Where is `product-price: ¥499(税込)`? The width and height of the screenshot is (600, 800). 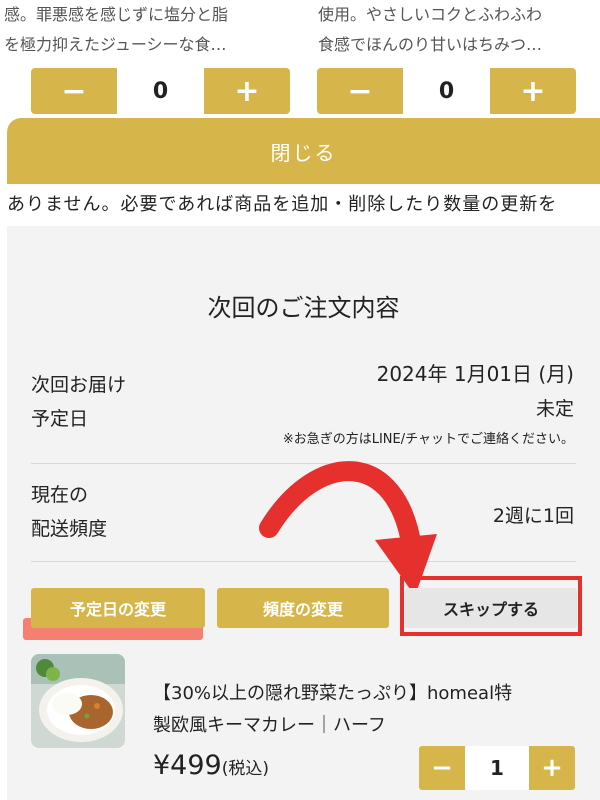 product-price: ¥499(税込) is located at coordinates (211, 765).